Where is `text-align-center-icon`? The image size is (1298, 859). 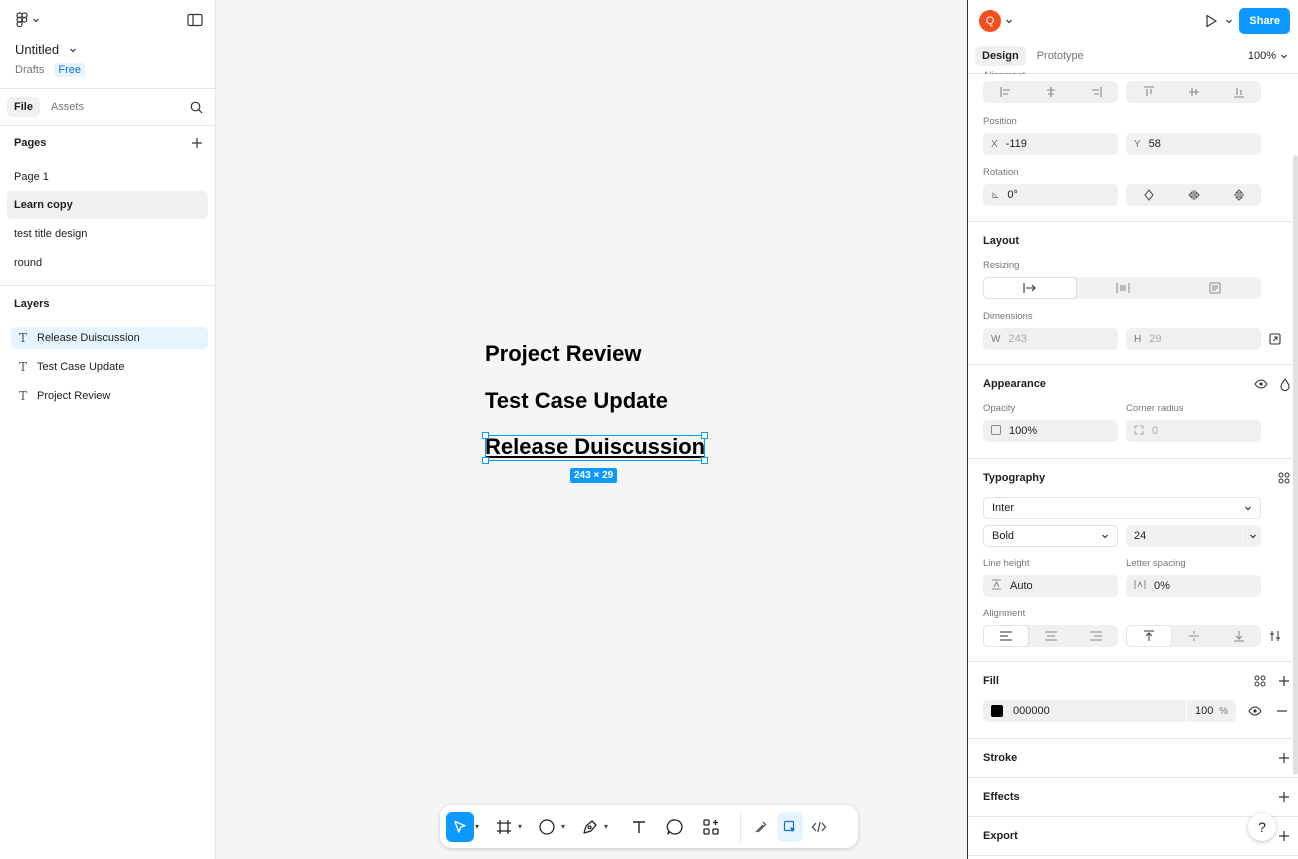
text-align-center-icon is located at coordinates (1051, 636).